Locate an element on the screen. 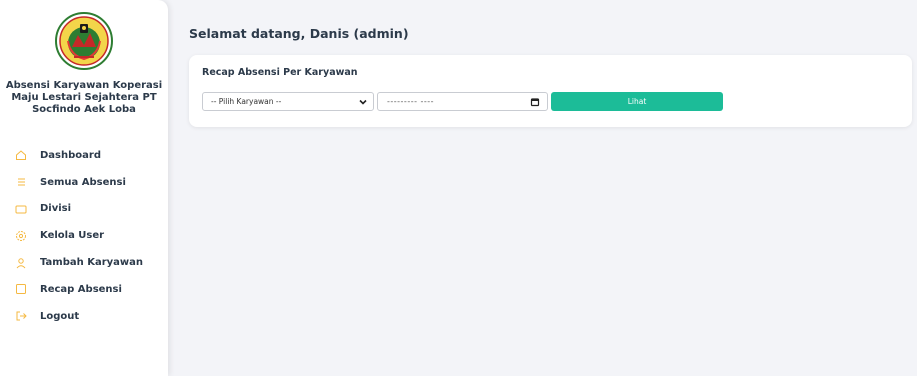 This screenshot has width=917, height=376. employee-select-value: -- Pilih Karyawan -- is located at coordinates (246, 101).